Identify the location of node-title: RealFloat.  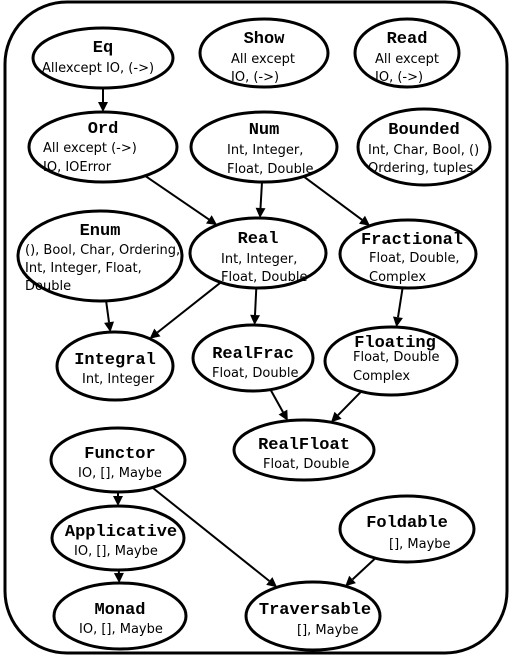
(304, 445).